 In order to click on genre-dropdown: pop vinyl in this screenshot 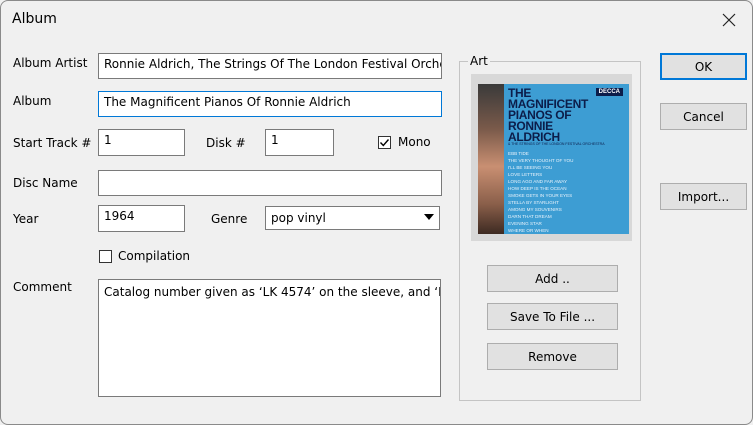, I will do `click(352, 218)`.